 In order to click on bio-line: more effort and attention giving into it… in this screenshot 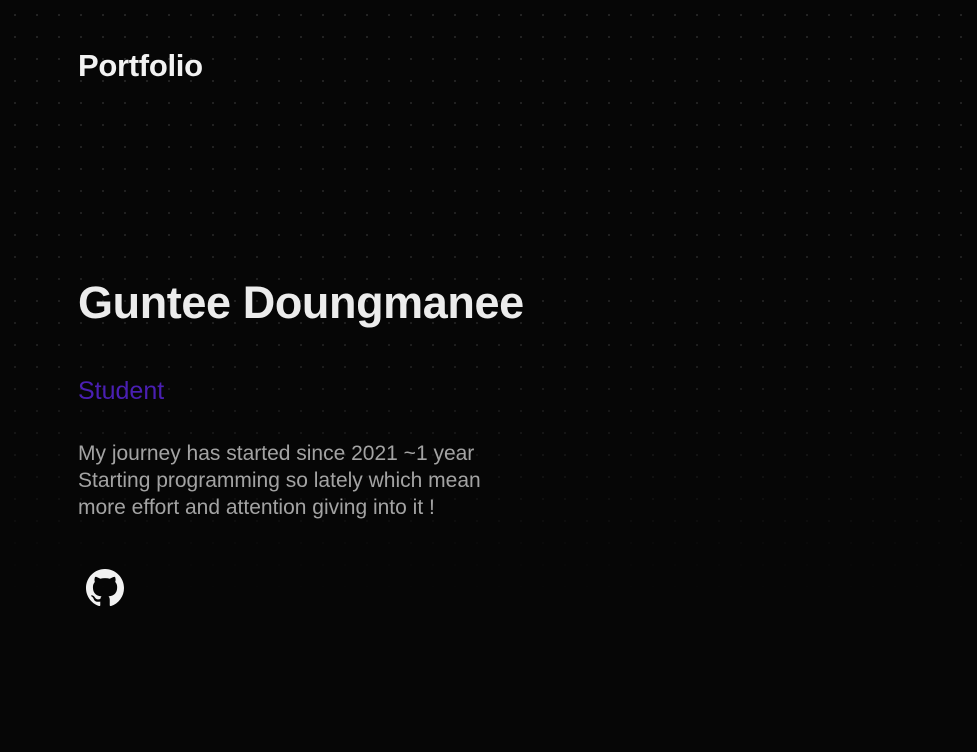, I will do `click(256, 507)`.